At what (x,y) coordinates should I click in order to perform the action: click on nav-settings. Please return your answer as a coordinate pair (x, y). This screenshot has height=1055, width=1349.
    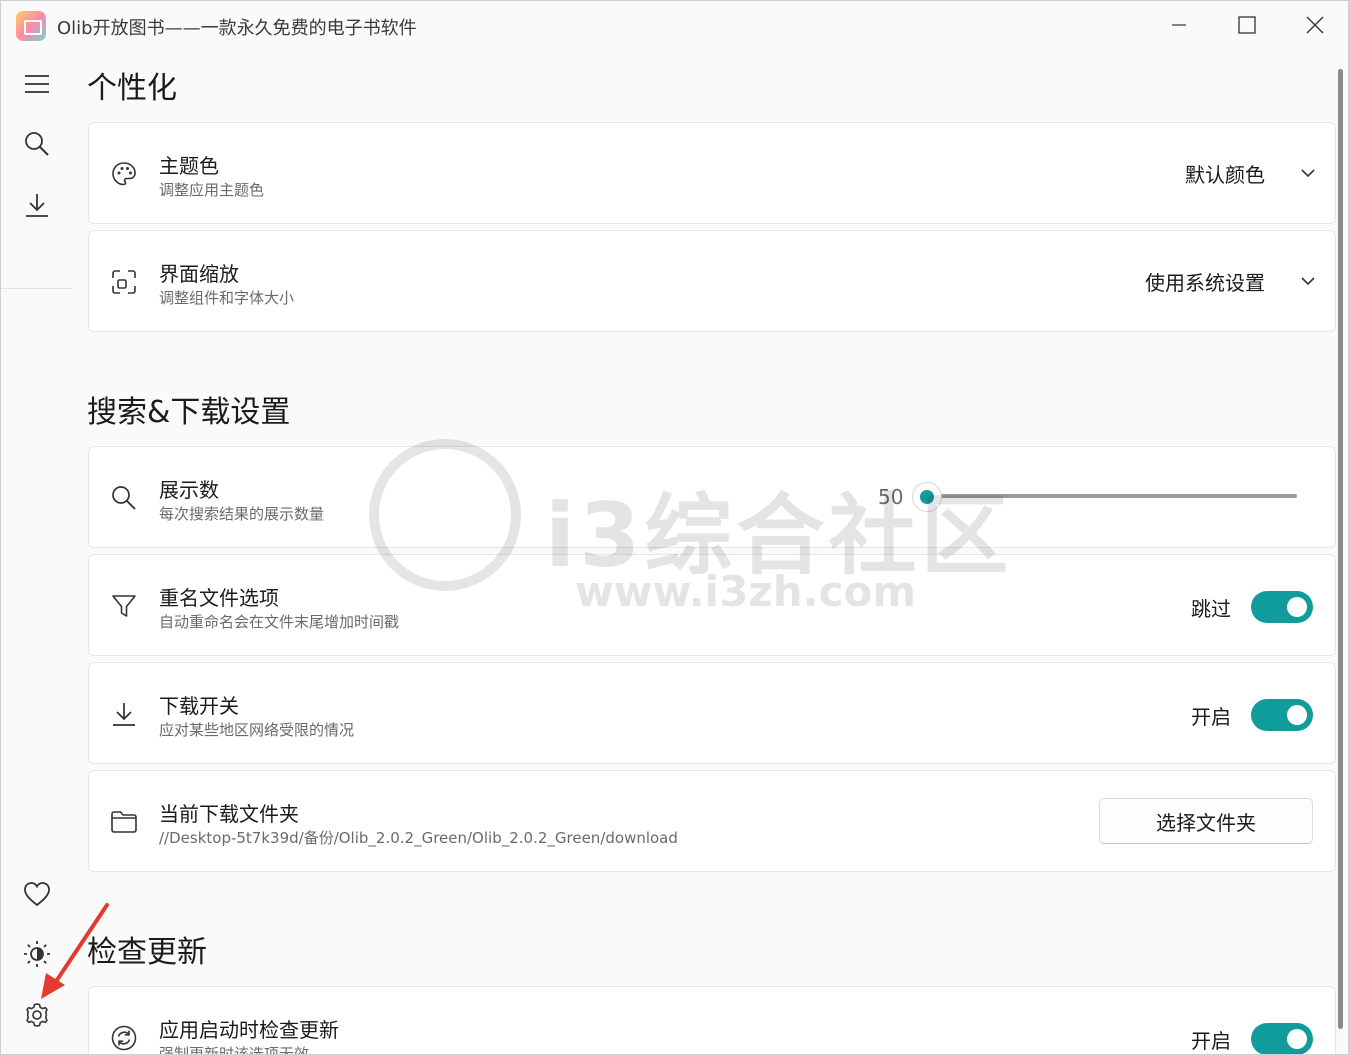
    Looking at the image, I should click on (37, 1015).